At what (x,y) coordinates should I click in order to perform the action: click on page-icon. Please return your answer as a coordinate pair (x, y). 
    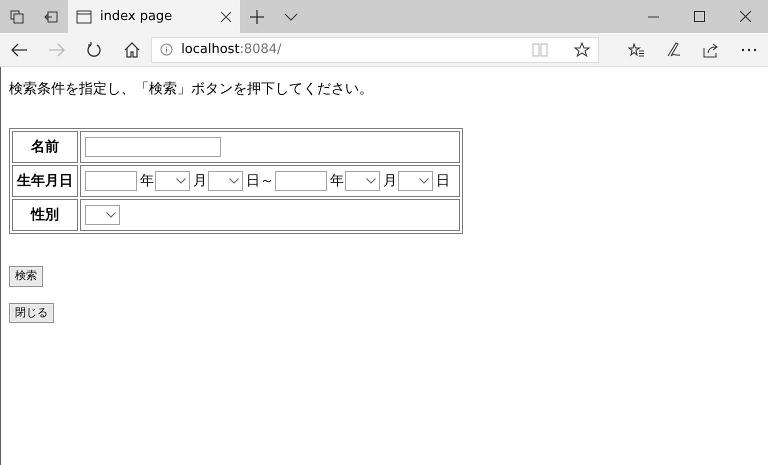
    Looking at the image, I should click on (84, 17).